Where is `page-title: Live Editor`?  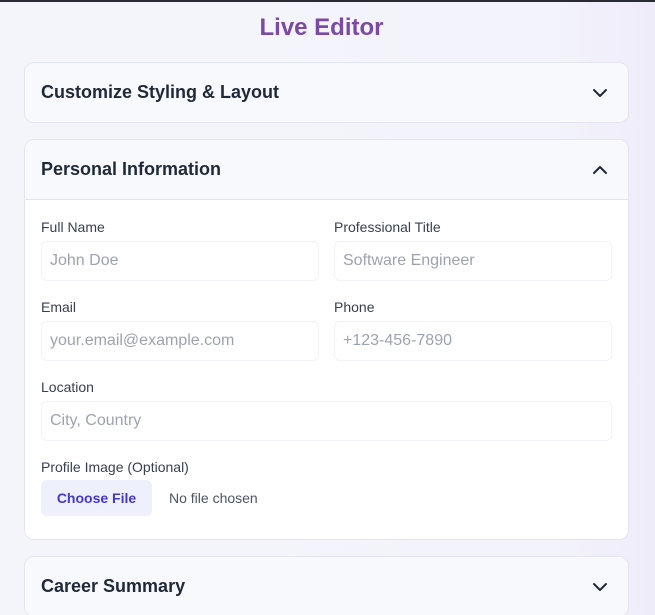
page-title: Live Editor is located at coordinates (321, 27).